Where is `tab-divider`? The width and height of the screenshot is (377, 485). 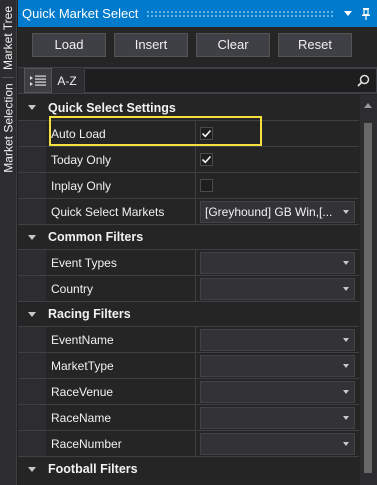 tab-divider is located at coordinates (8, 77).